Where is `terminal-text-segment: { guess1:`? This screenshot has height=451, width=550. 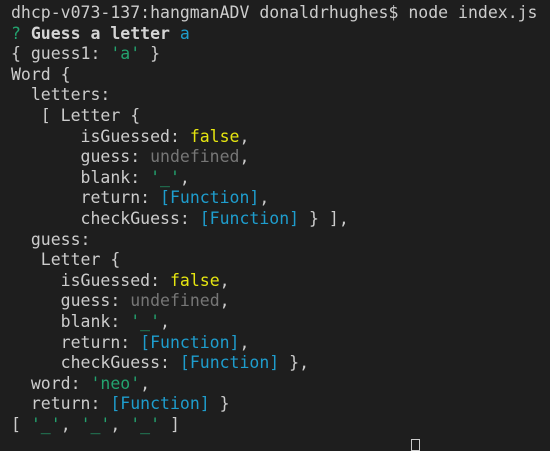
terminal-text-segment: { guess1: is located at coordinates (61, 54).